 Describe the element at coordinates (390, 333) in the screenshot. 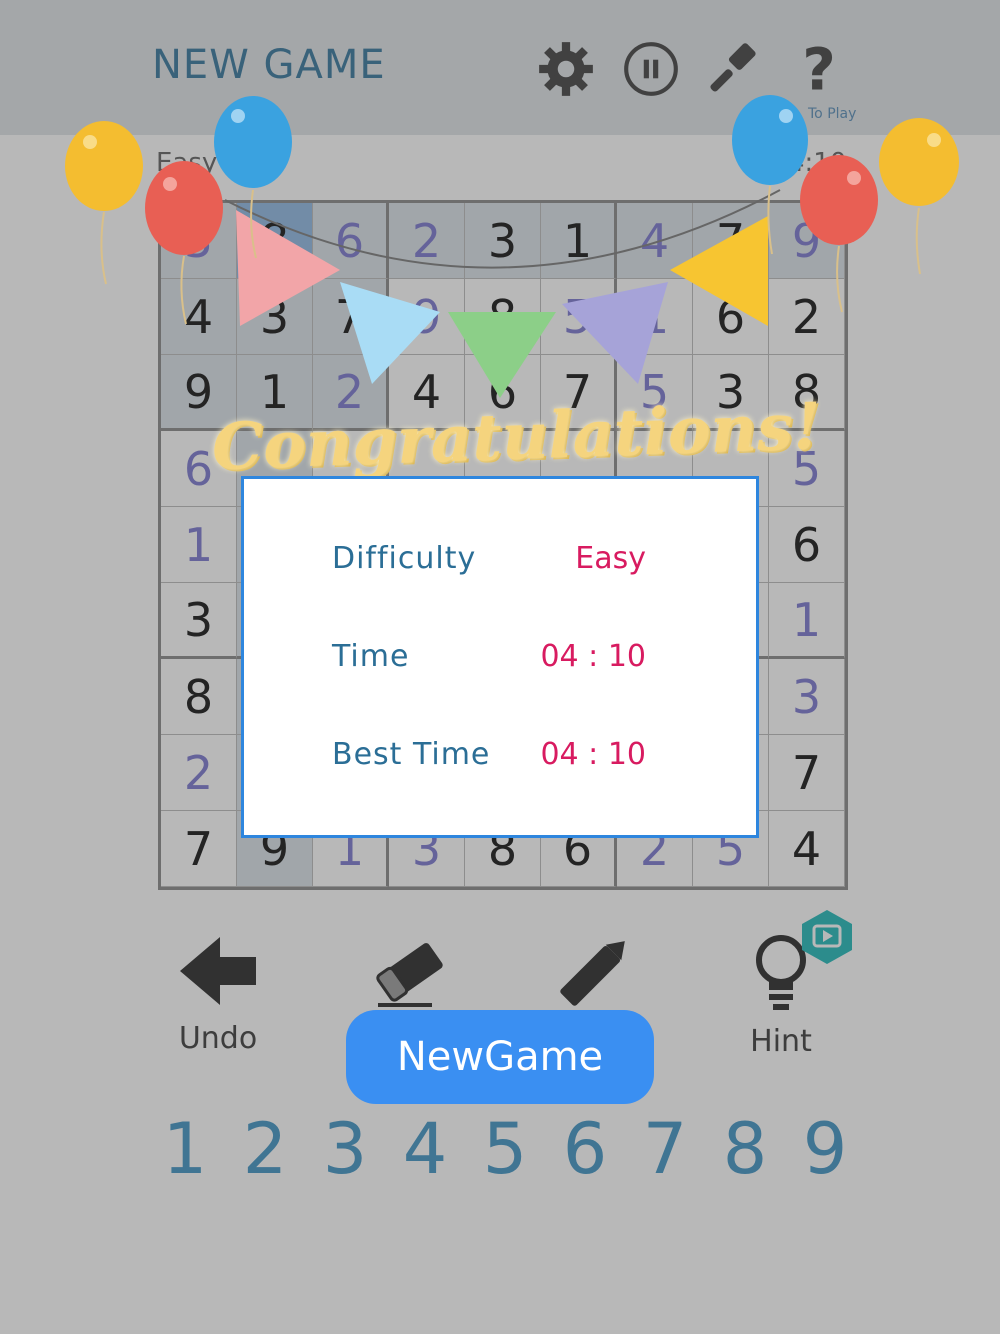

I see `bunting-flag-blue` at that location.